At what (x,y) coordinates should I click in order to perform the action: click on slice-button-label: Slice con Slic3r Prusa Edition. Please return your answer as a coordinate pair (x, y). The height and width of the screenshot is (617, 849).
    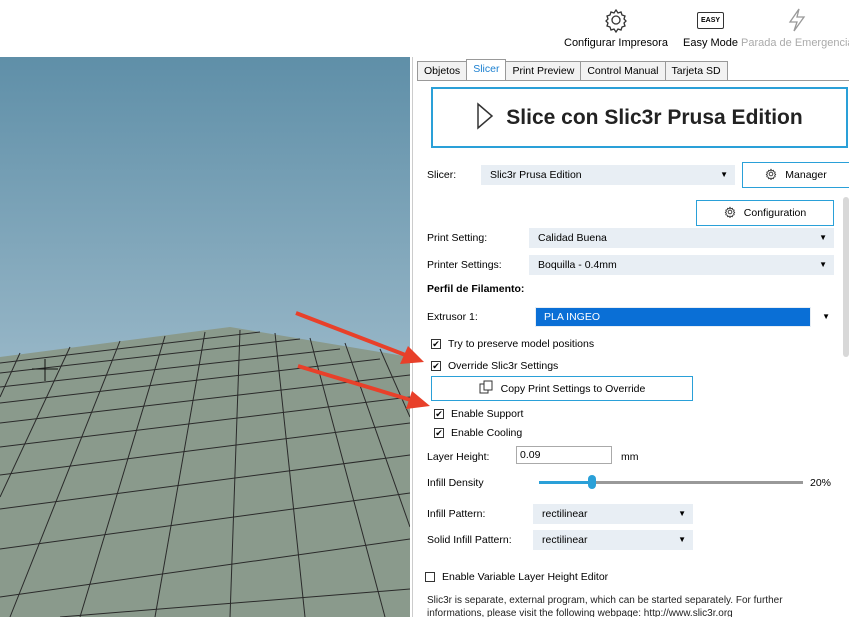
    Looking at the image, I should click on (654, 117).